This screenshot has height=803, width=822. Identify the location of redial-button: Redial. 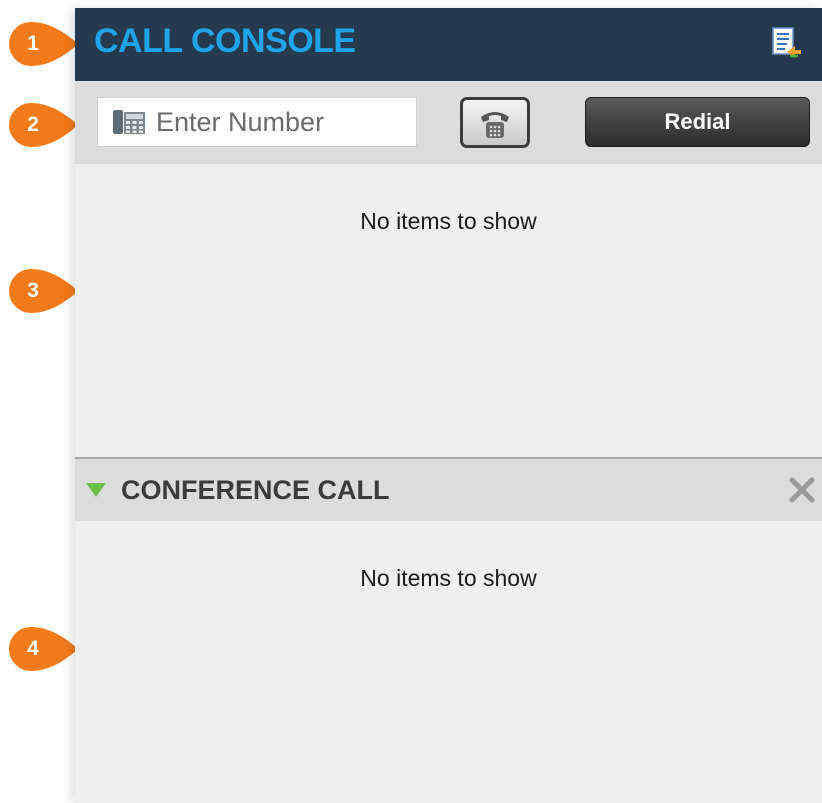
(697, 122).